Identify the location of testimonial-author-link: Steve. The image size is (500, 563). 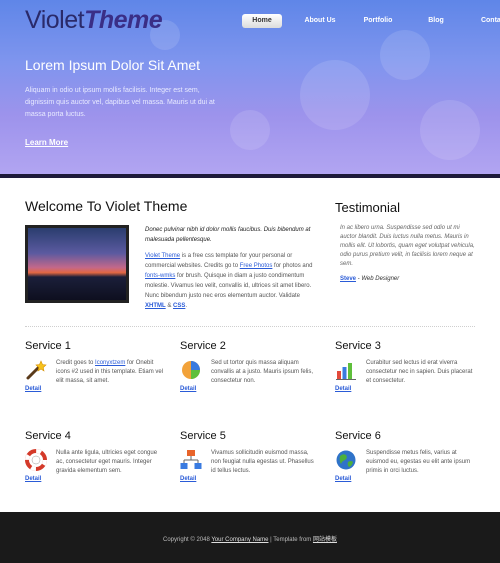
(348, 279).